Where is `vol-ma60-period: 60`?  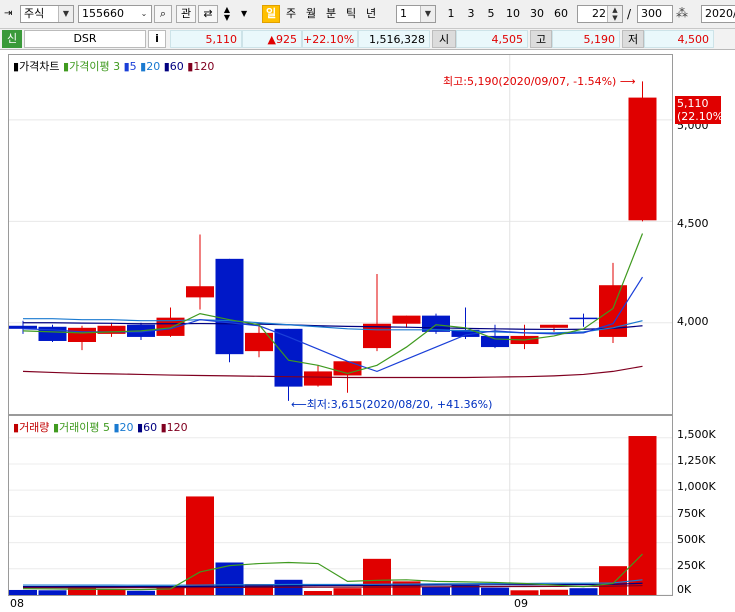
vol-ma60-period: 60 is located at coordinates (150, 427).